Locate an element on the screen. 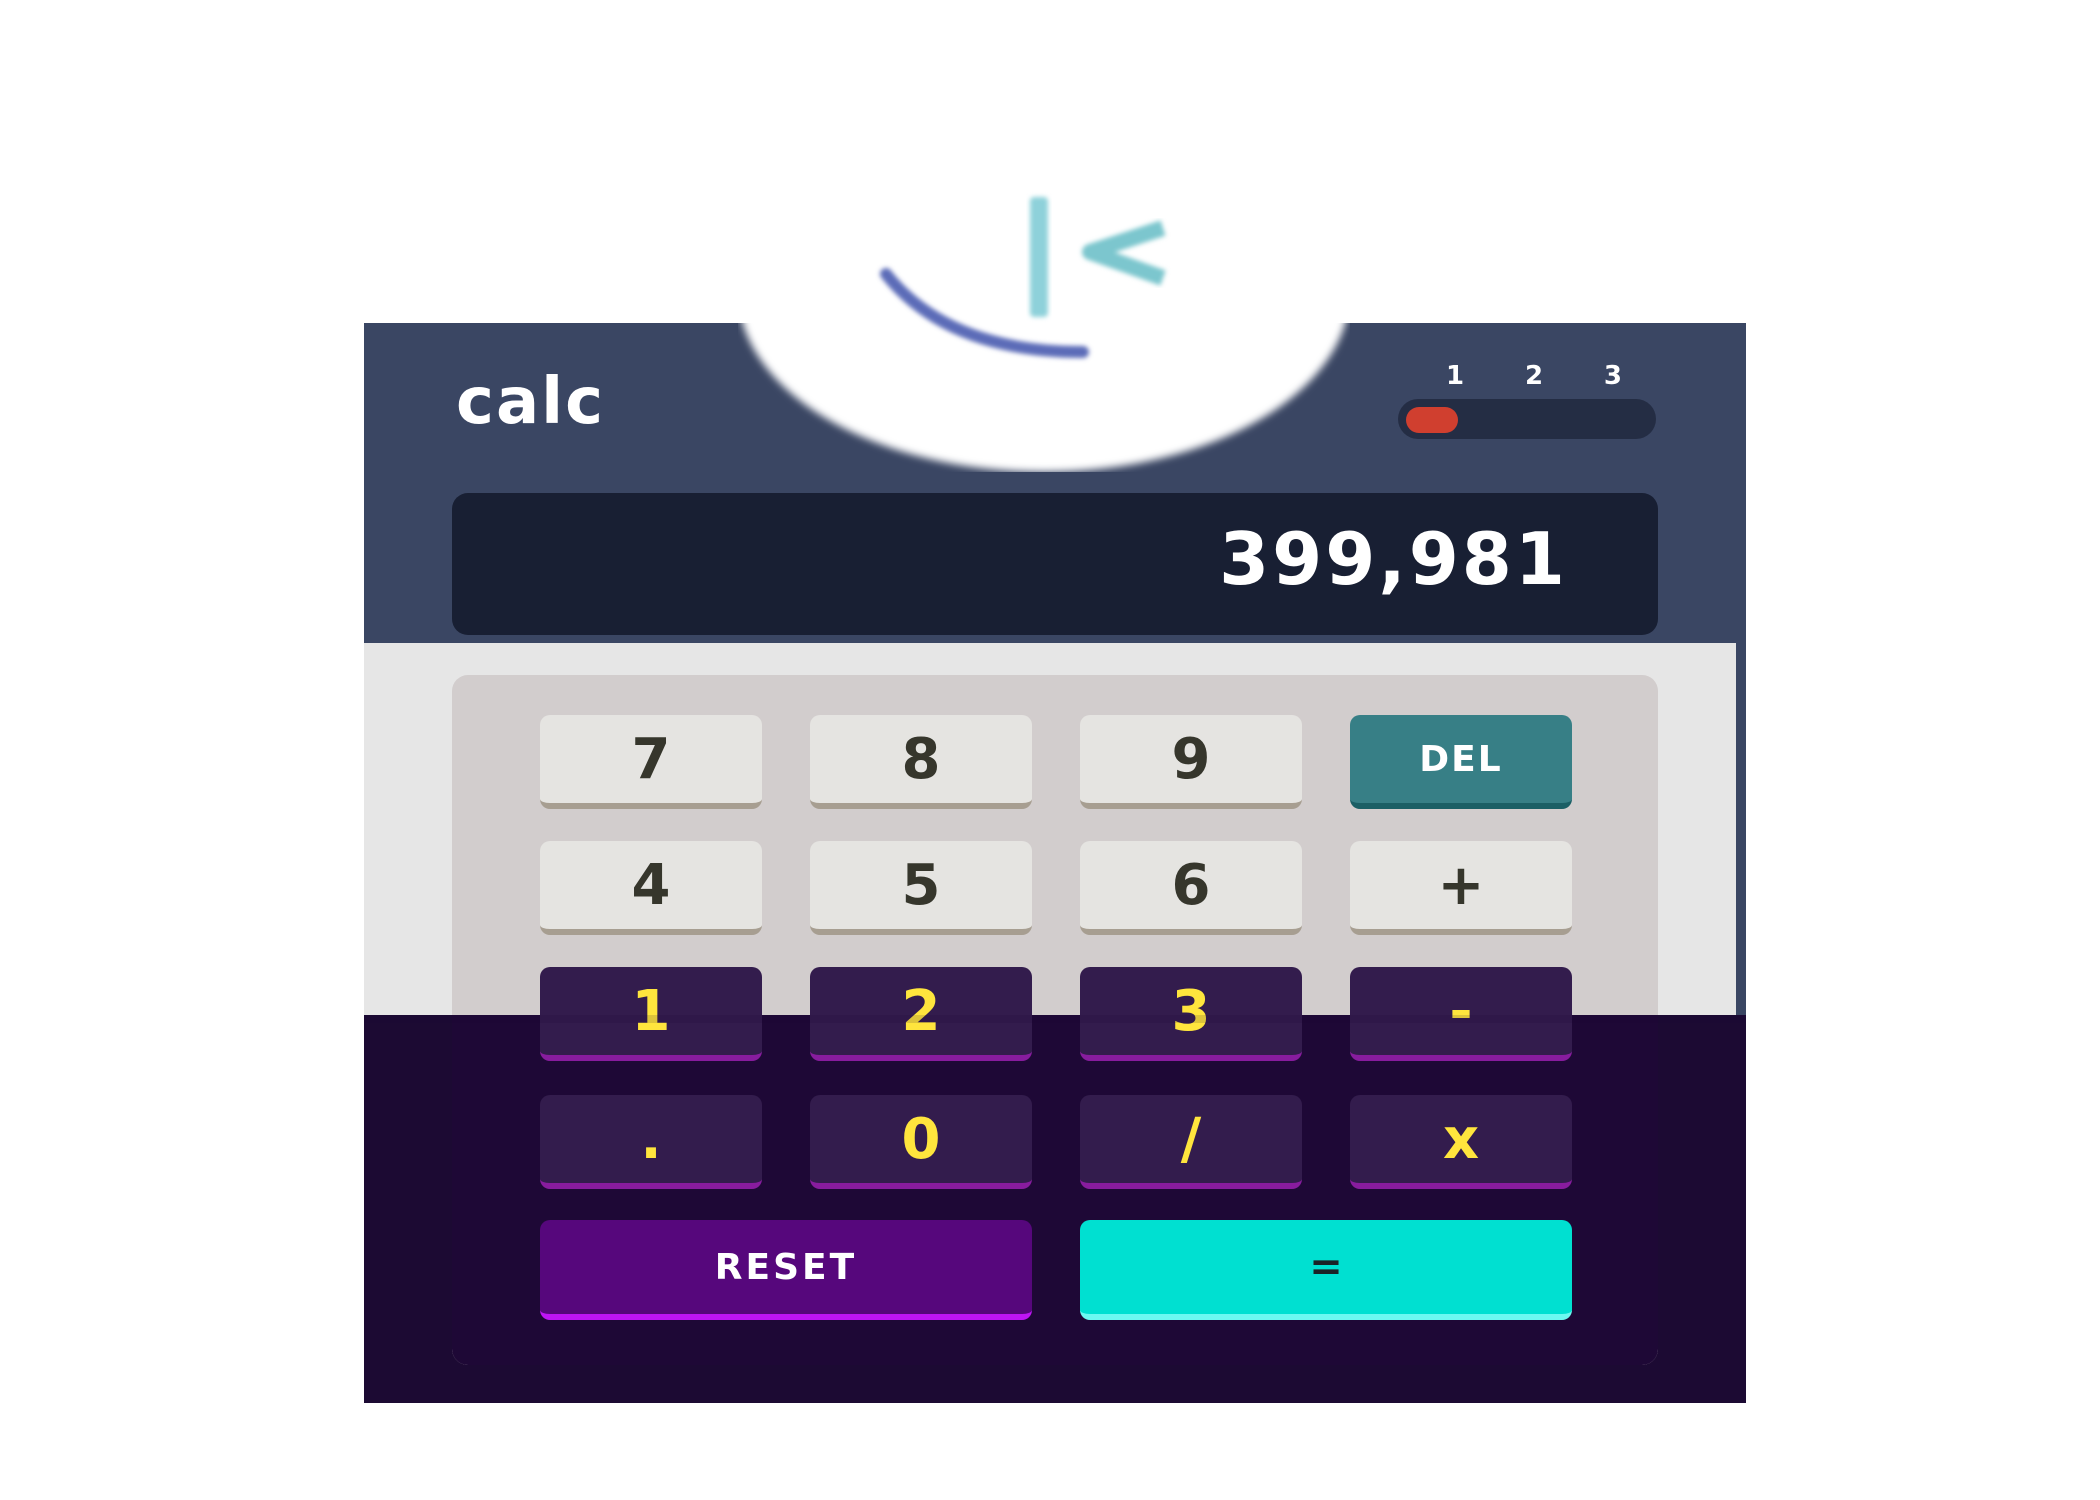 This screenshot has width=2100, height=1500. overlay-bar-icon is located at coordinates (1039, 257).